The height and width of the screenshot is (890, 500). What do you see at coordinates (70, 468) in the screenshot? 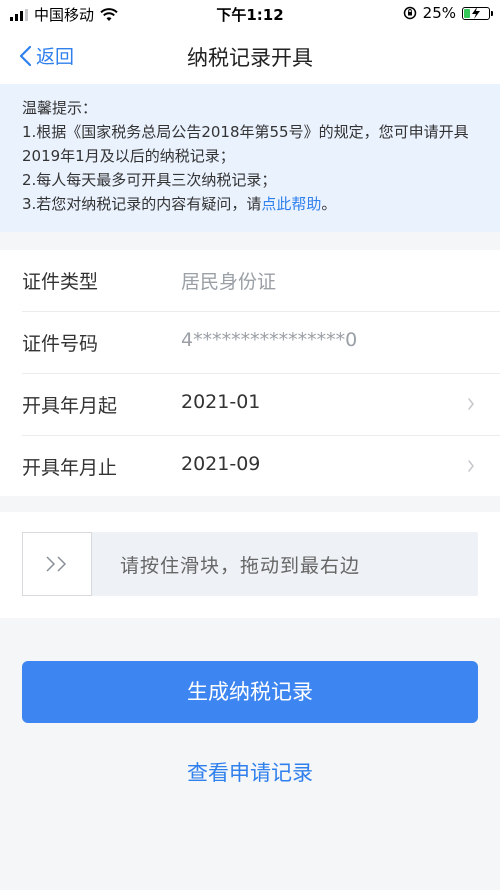
I see `end-month-label: 开具年月止` at bounding box center [70, 468].